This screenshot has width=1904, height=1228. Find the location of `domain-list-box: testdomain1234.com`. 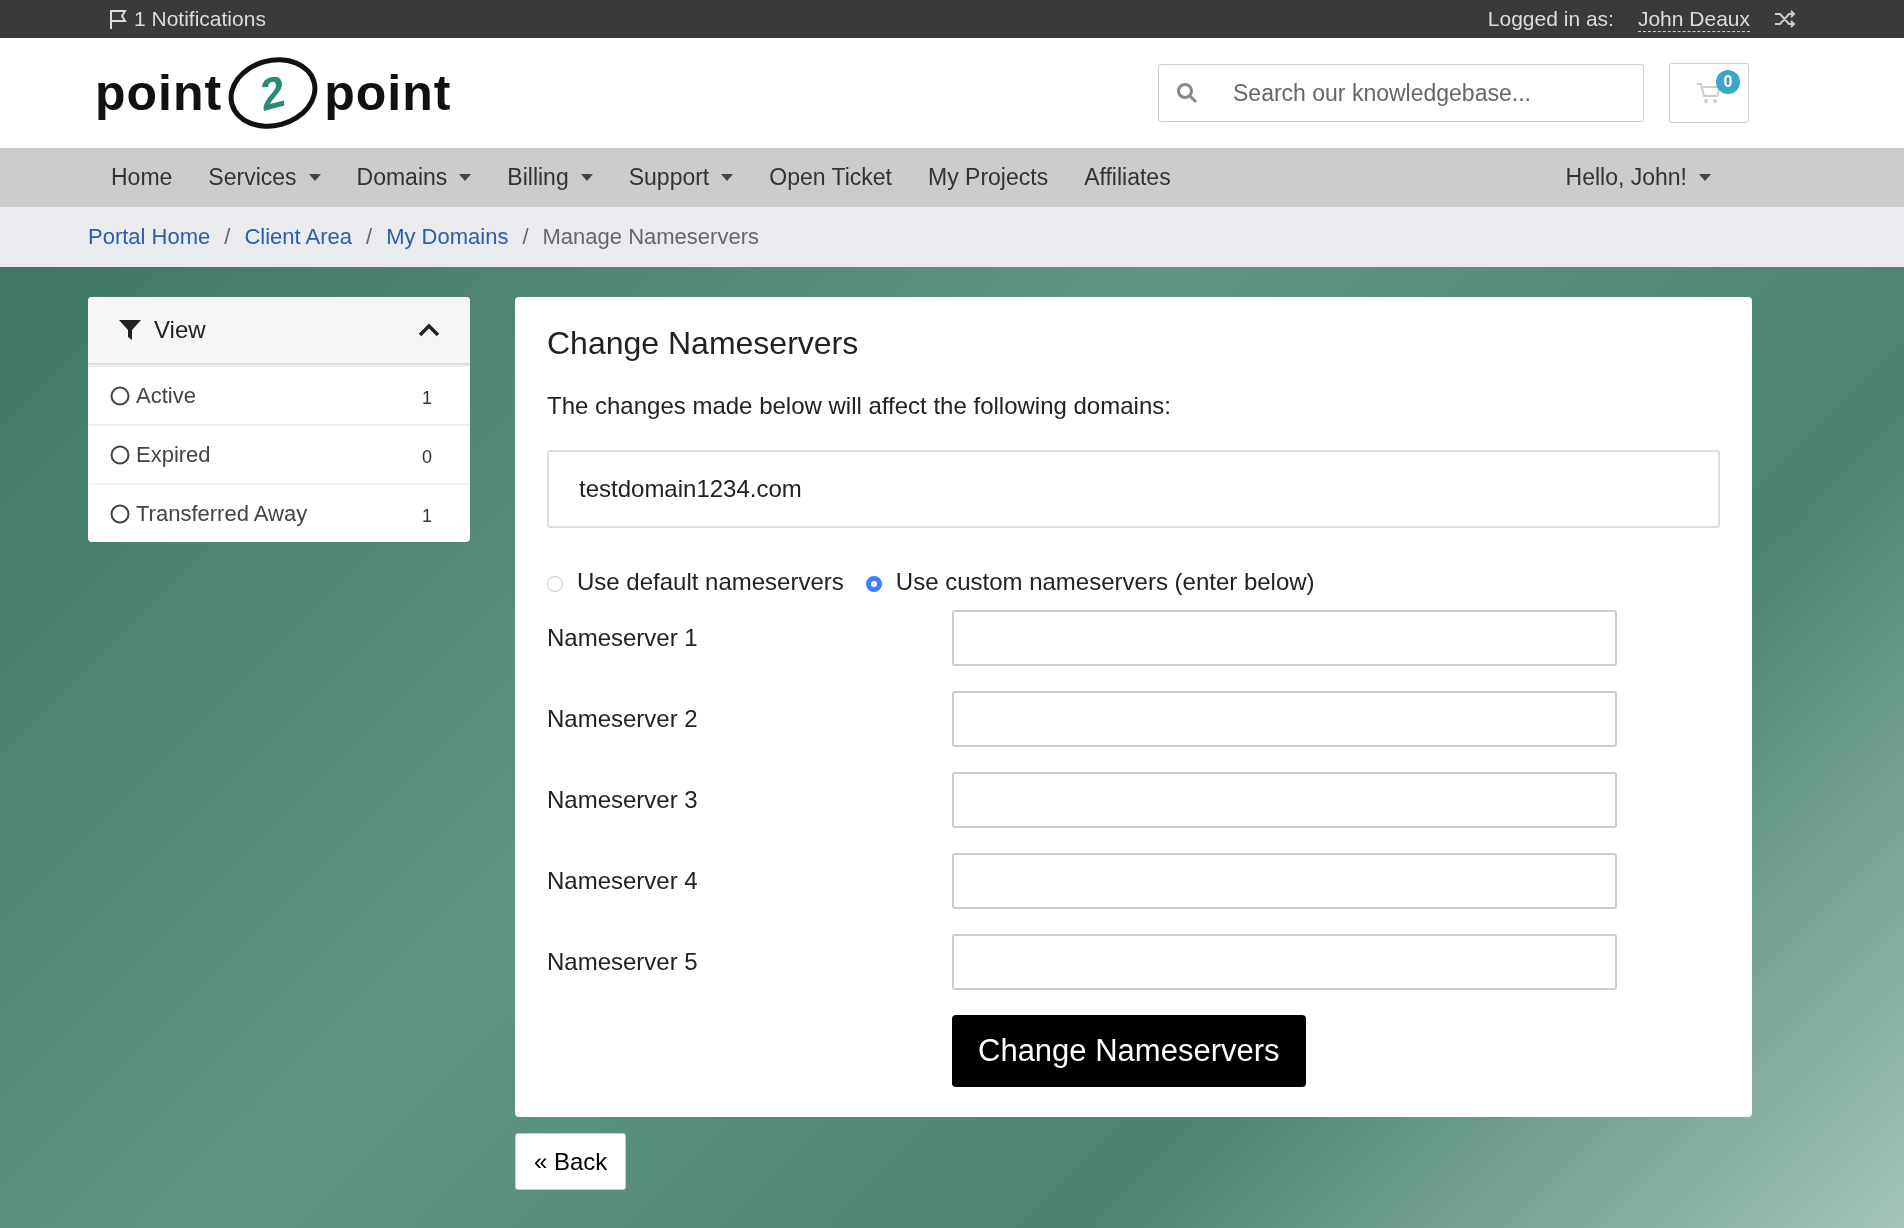

domain-list-box: testdomain1234.com is located at coordinates (1133, 489).